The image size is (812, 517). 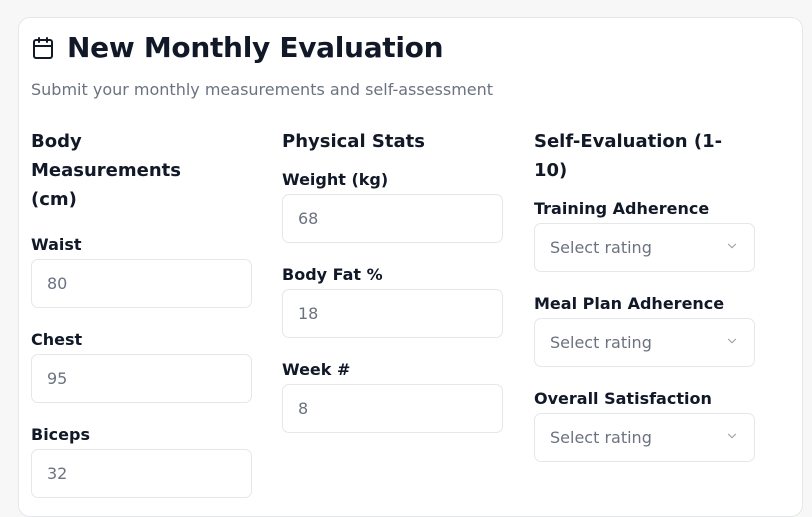 What do you see at coordinates (316, 369) in the screenshot?
I see `week-label: Week #` at bounding box center [316, 369].